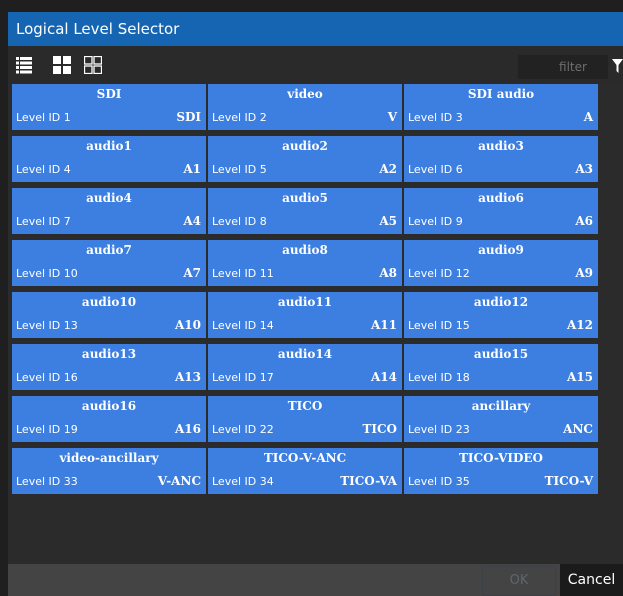  Describe the element at coordinates (501, 419) in the screenshot. I see `level-tile: ancillary Level ID 23 ANC` at that location.